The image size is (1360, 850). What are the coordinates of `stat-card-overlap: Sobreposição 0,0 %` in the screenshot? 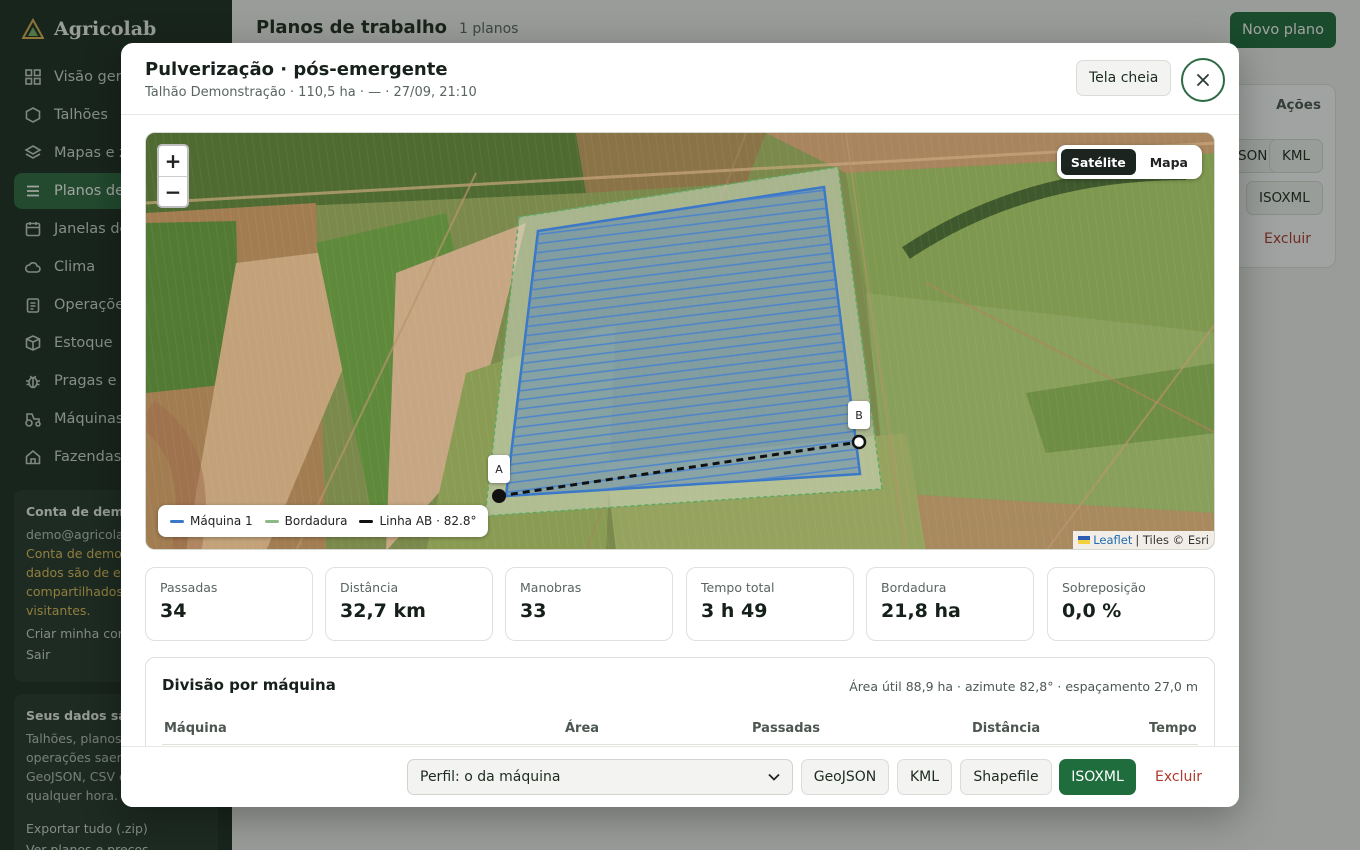 It's located at (1131, 604).